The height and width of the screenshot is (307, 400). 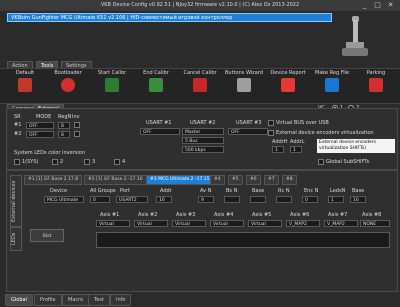 I want to click on base2-field: 16, so click(x=358, y=199).